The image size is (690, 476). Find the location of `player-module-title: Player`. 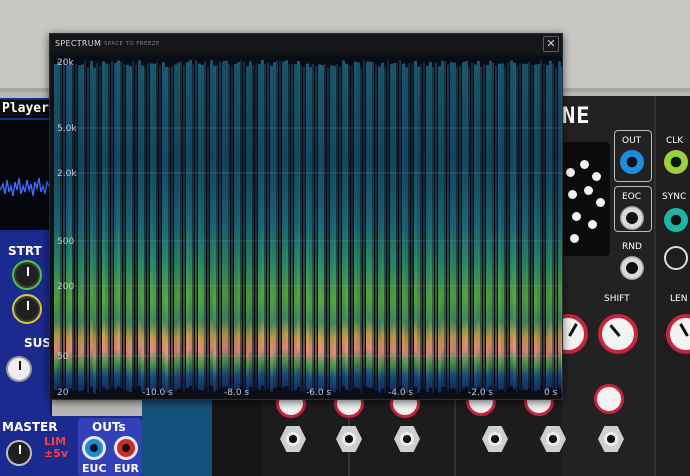

player-module-title: Player is located at coordinates (25, 109).